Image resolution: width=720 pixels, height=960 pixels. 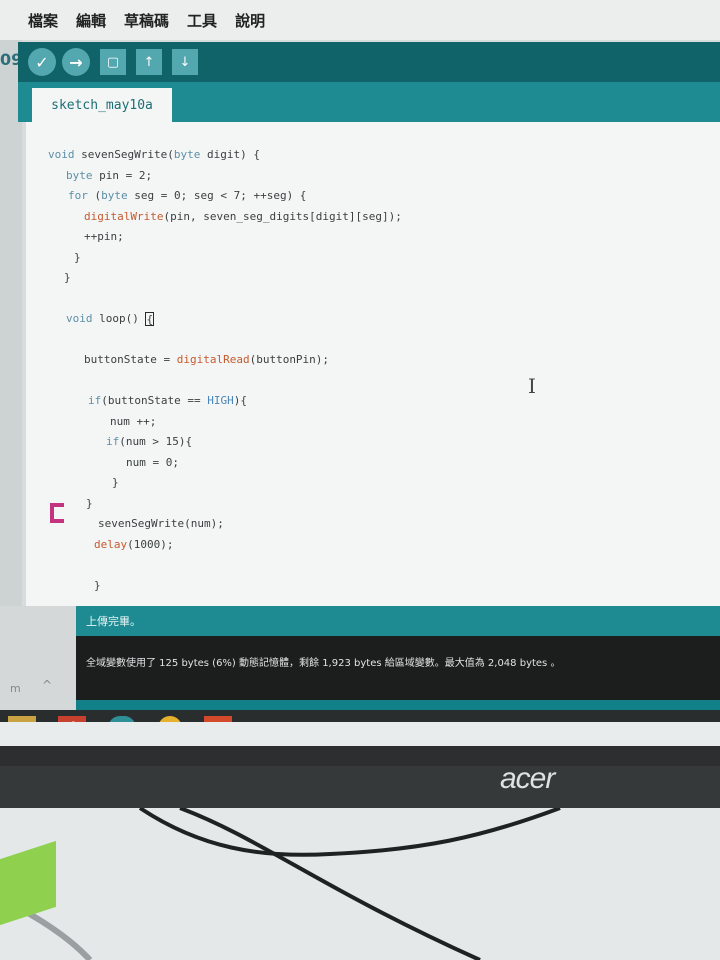 I want to click on background-window-letter: m, so click(x=15, y=688).